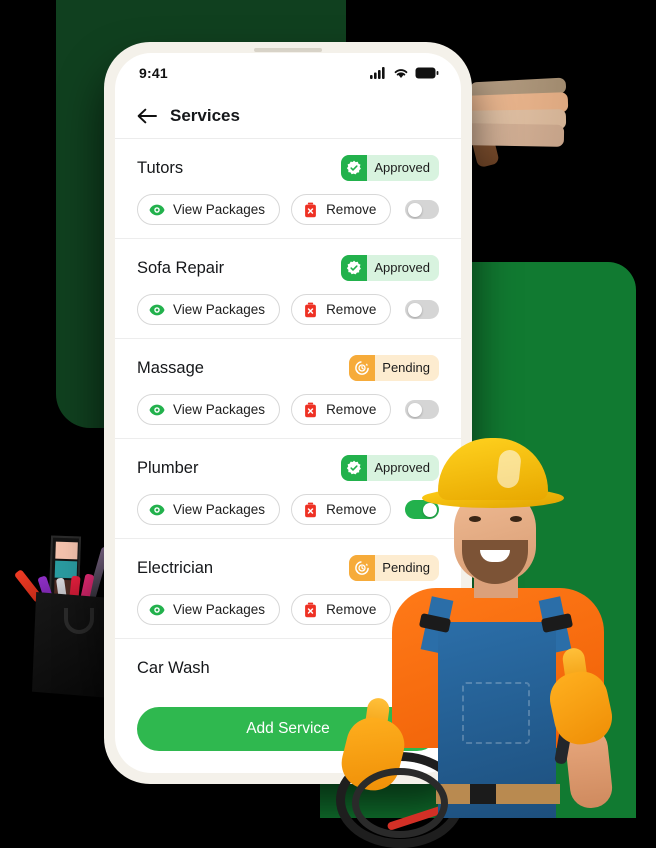 This screenshot has height=848, width=656. Describe the element at coordinates (160, 167) in the screenshot. I see `service-name: Tutors` at that location.